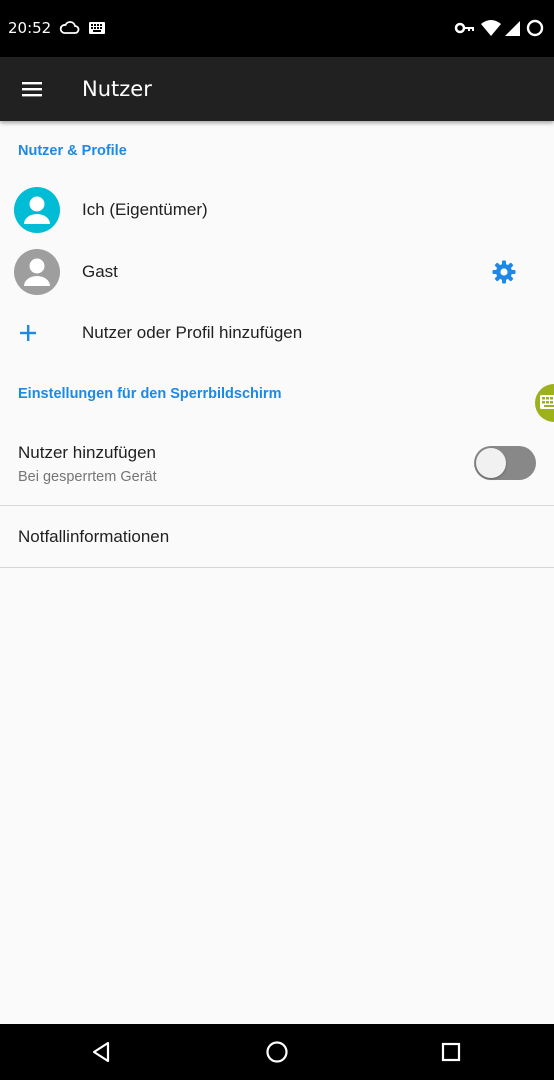  Describe the element at coordinates (277, 28) in the screenshot. I see `status-bar: 20:52` at that location.